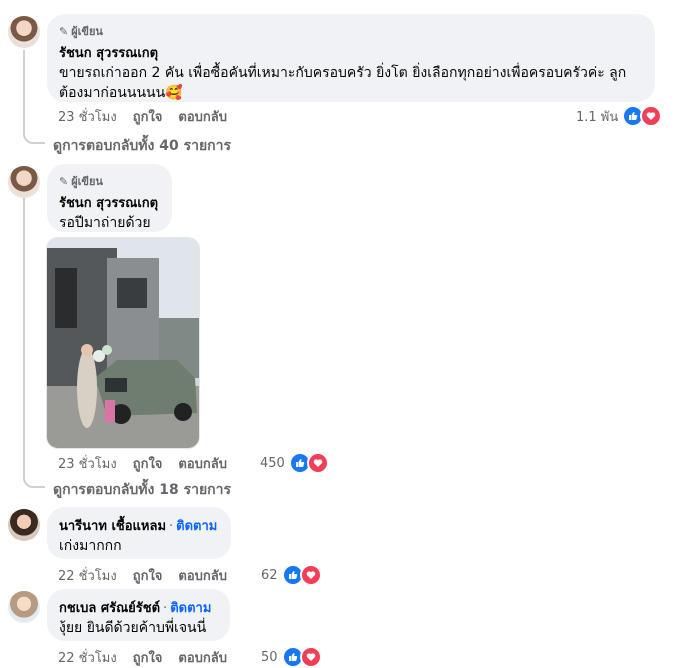 The image size is (690, 668). What do you see at coordinates (294, 463) in the screenshot?
I see `reaction-summary: 450` at bounding box center [294, 463].